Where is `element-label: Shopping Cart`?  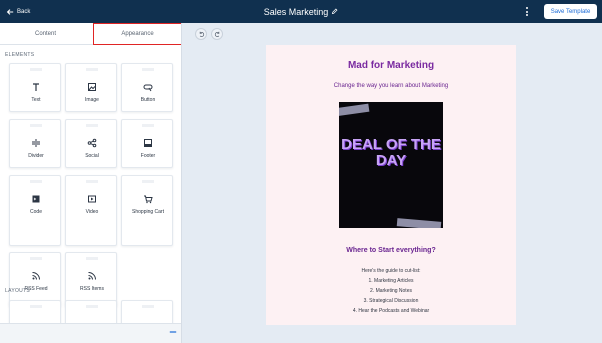 element-label: Shopping Cart is located at coordinates (148, 212).